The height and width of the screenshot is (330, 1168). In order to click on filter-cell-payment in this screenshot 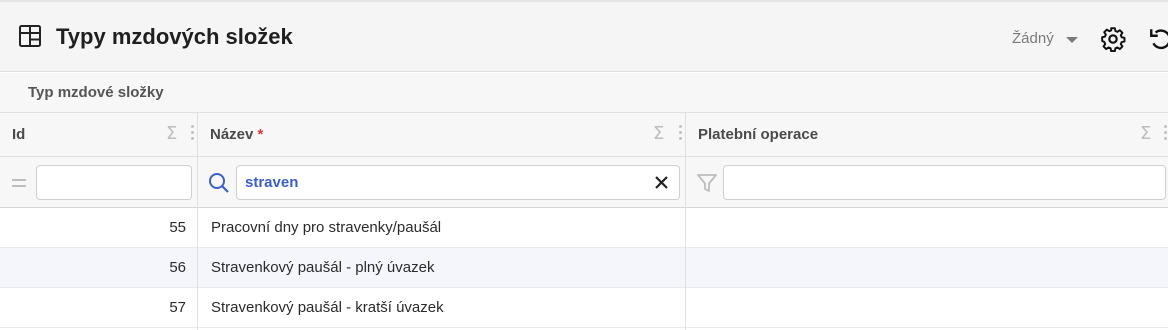, I will do `click(927, 182)`.